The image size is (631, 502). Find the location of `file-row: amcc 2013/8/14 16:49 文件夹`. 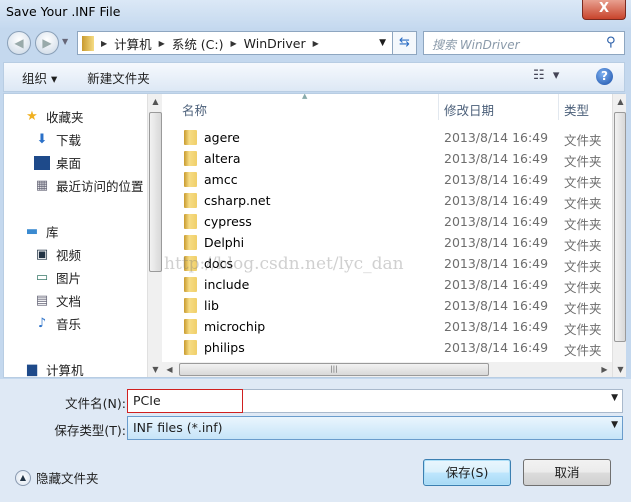

file-row: amcc 2013/8/14 16:49 文件夹 is located at coordinates (397, 180).